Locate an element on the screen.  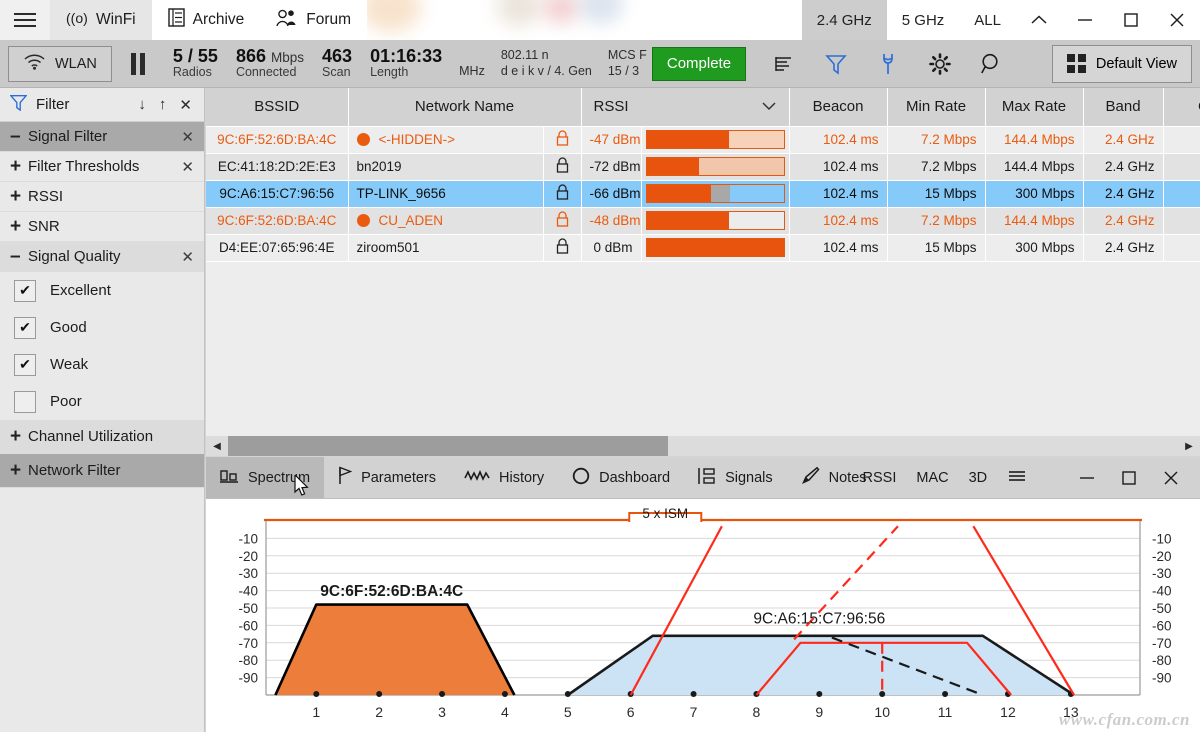
cell-min-rate: 7.2 Mbps is located at coordinates (936, 221).